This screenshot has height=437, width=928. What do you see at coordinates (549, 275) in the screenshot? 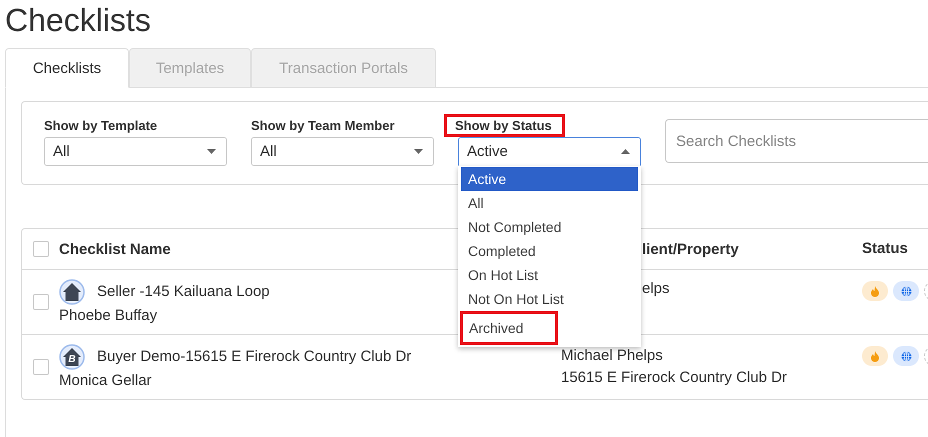
I see `dropdown-option: On Hot List` at bounding box center [549, 275].